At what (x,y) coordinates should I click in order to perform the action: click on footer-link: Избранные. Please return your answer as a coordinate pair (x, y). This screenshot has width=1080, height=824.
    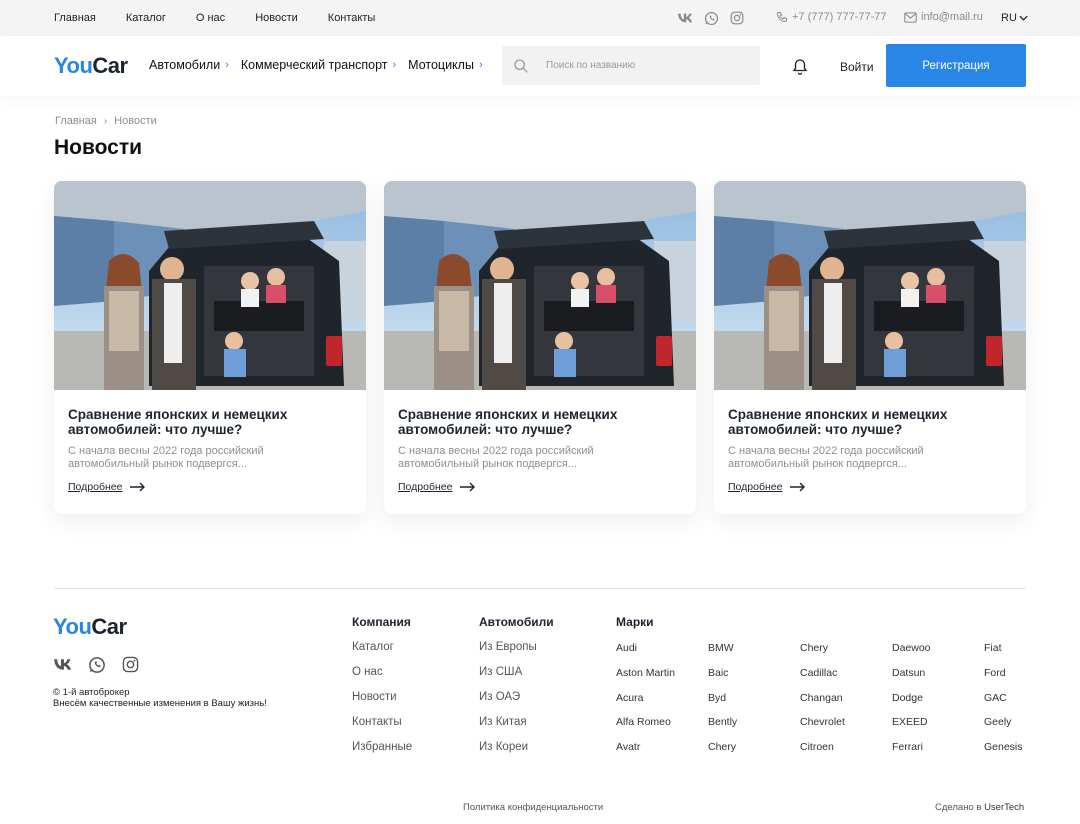
    Looking at the image, I should click on (382, 753).